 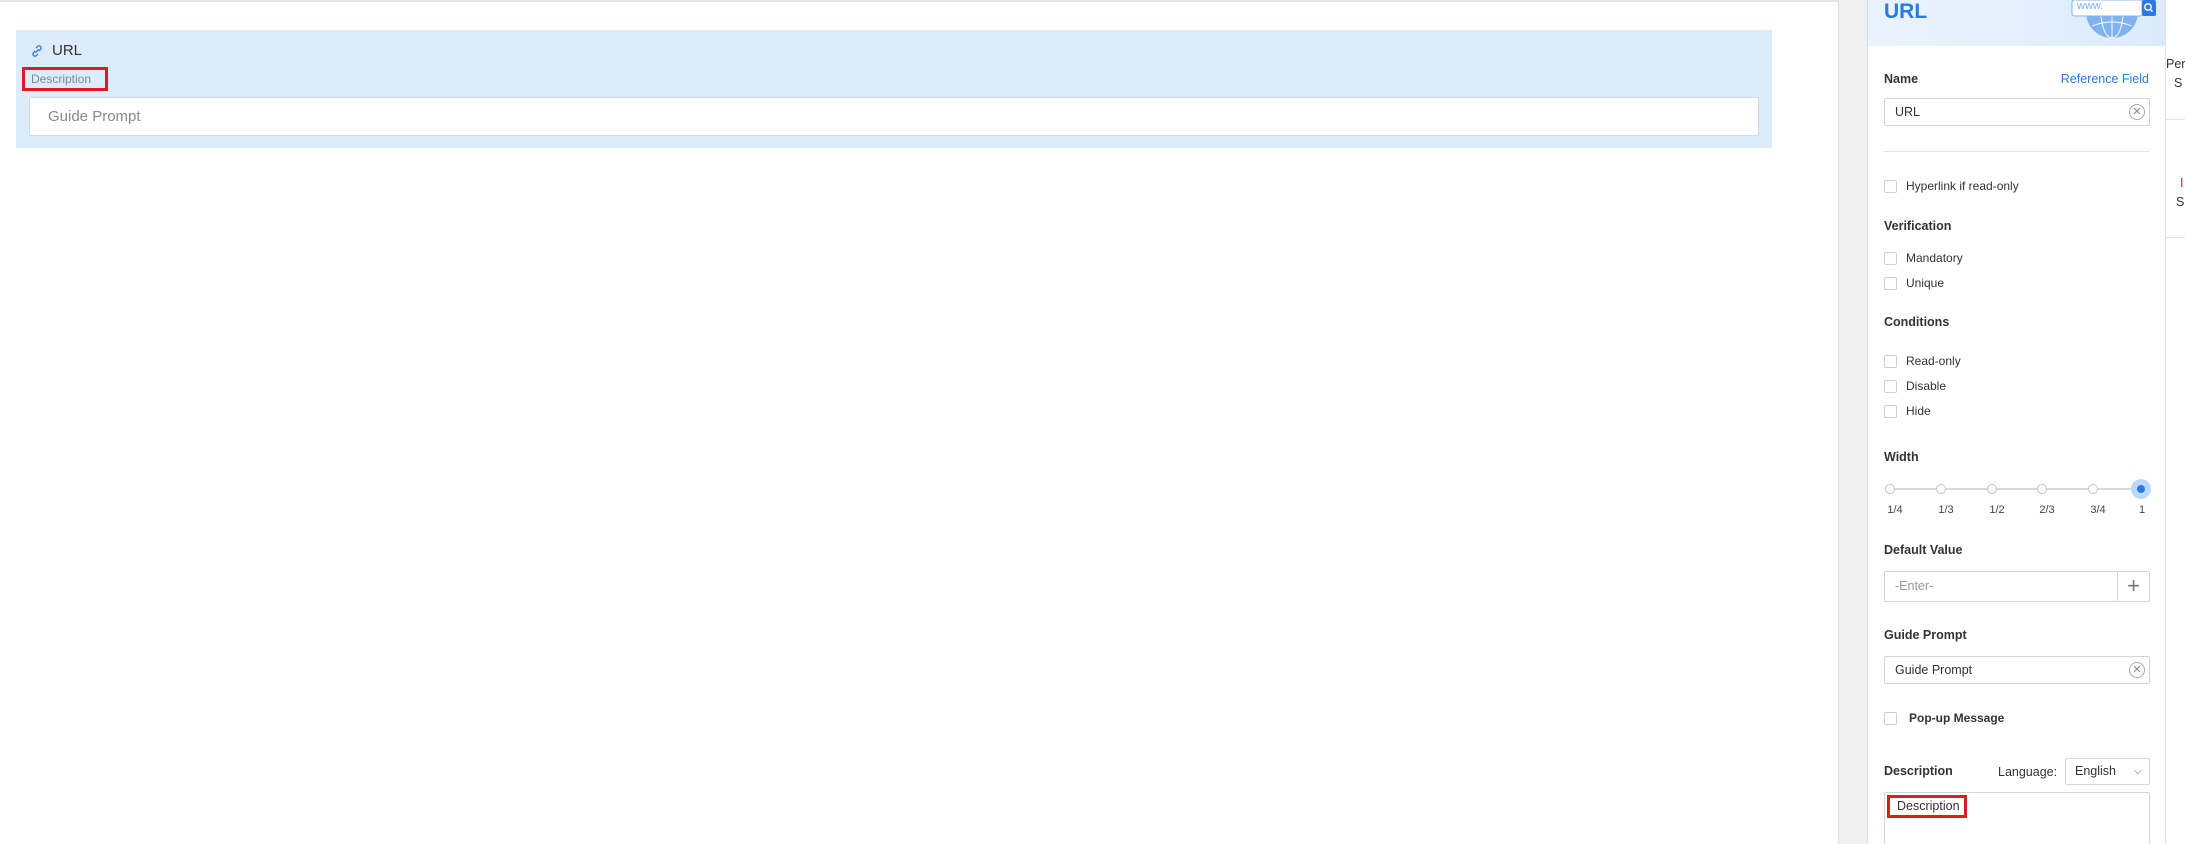 I want to click on popup-message-checkbox, so click(x=1890, y=718).